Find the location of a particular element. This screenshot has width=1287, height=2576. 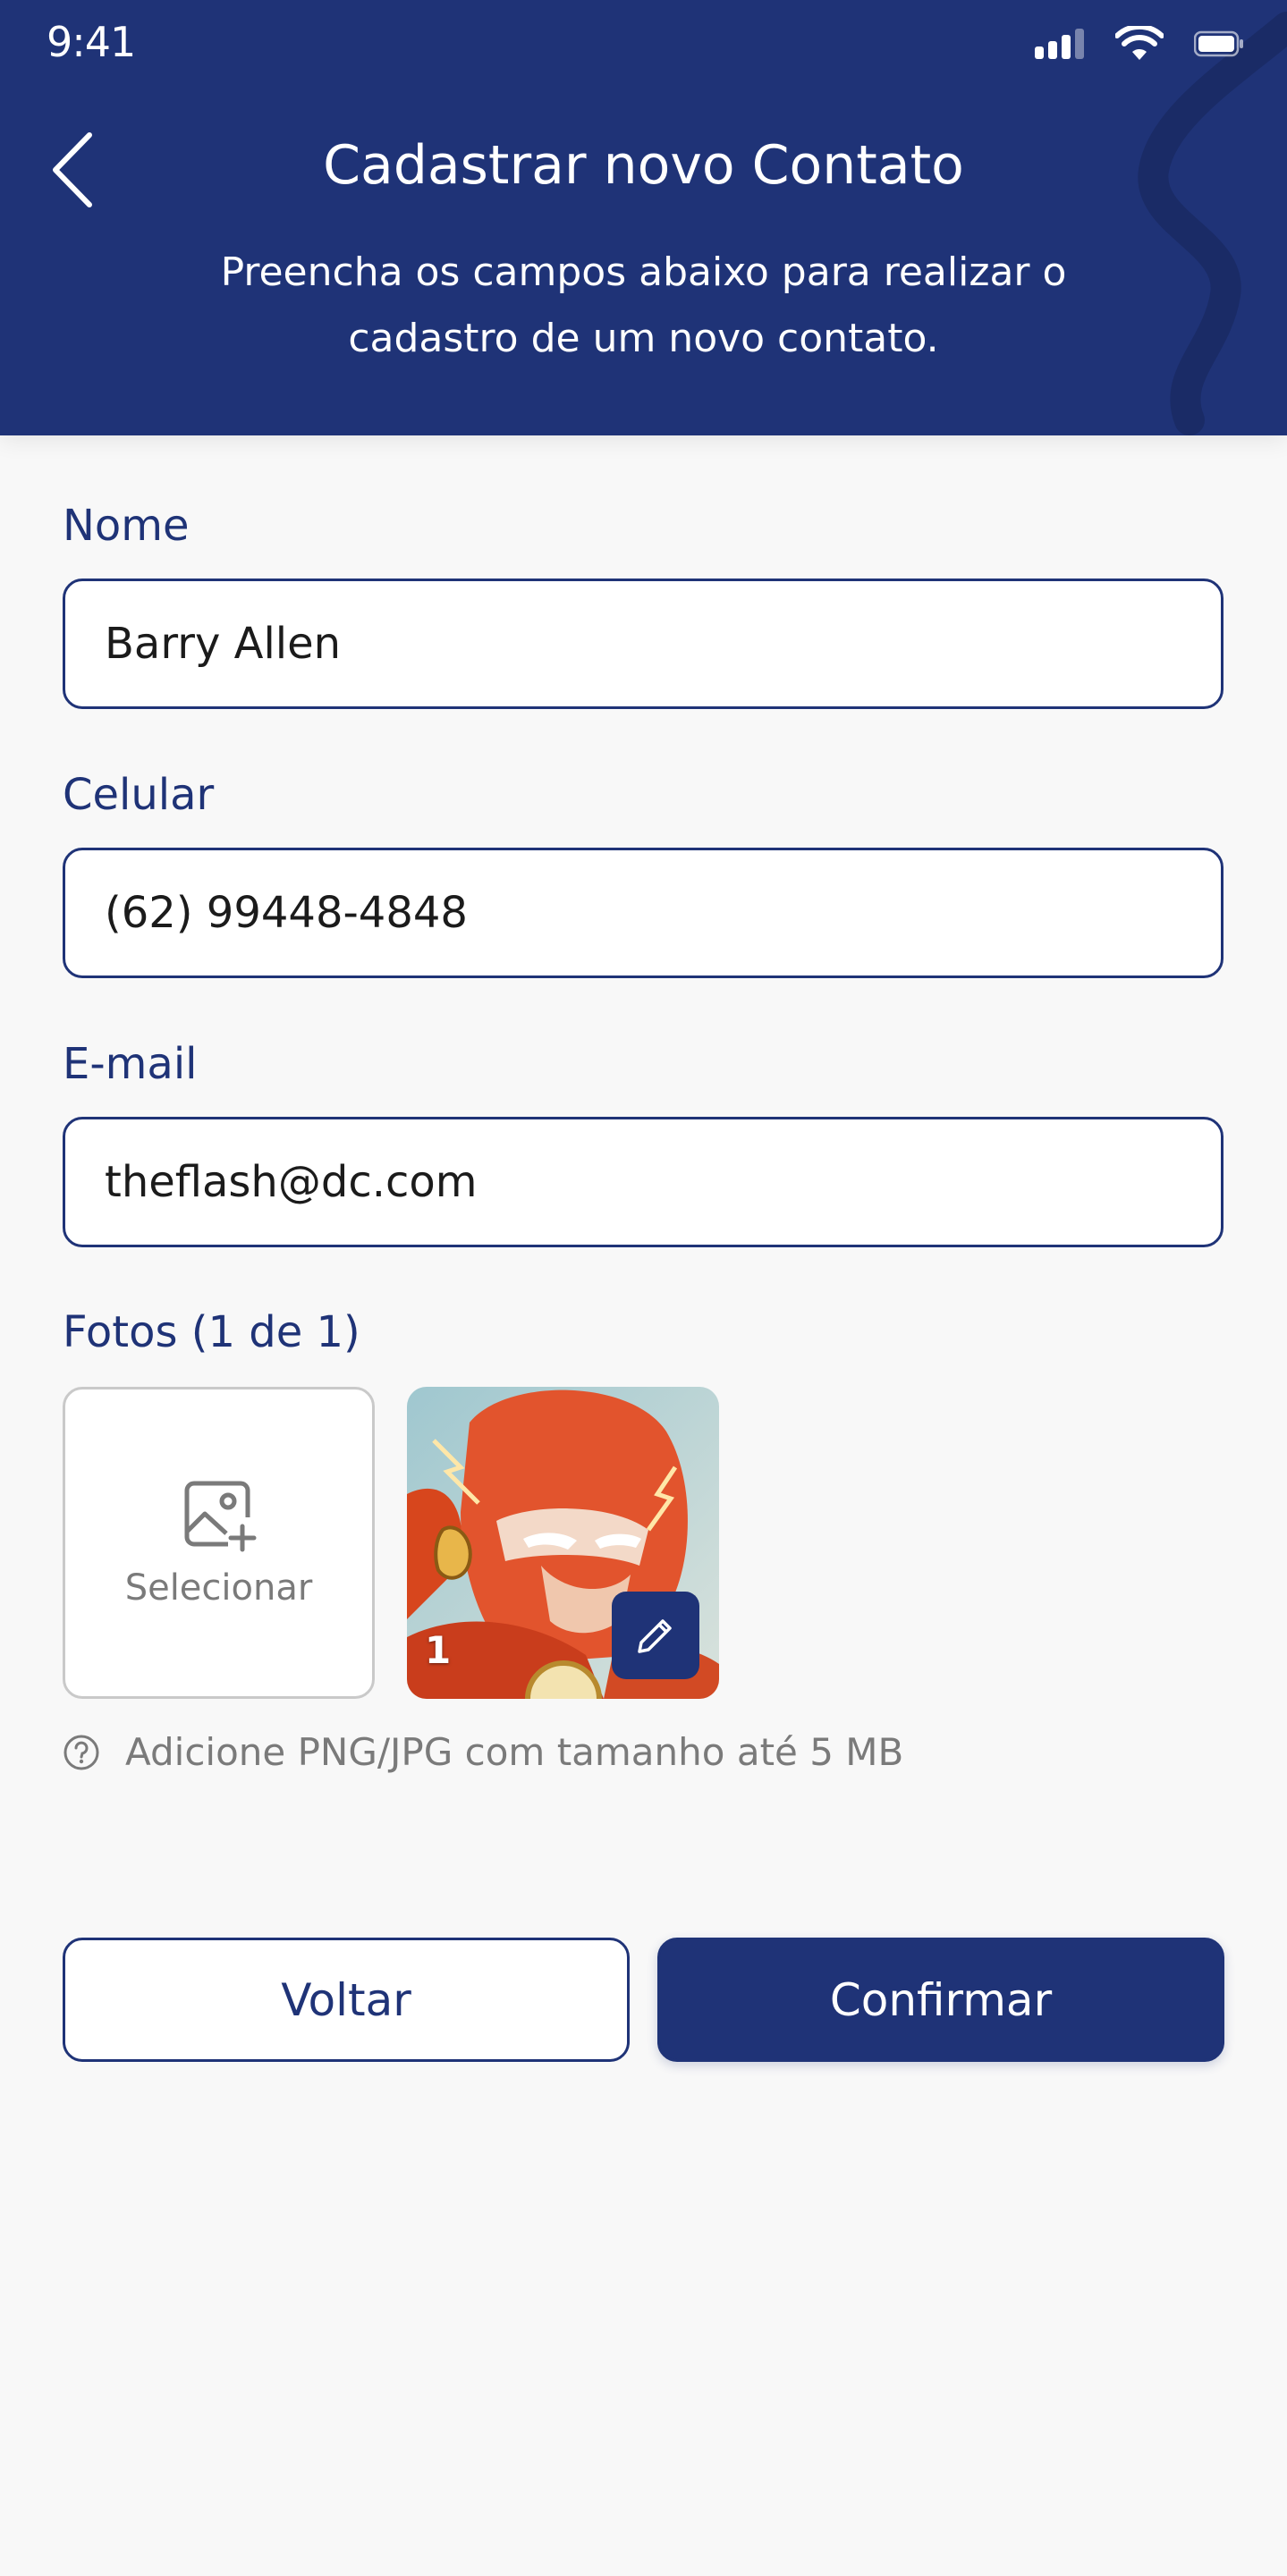

email-field is located at coordinates (643, 1182).